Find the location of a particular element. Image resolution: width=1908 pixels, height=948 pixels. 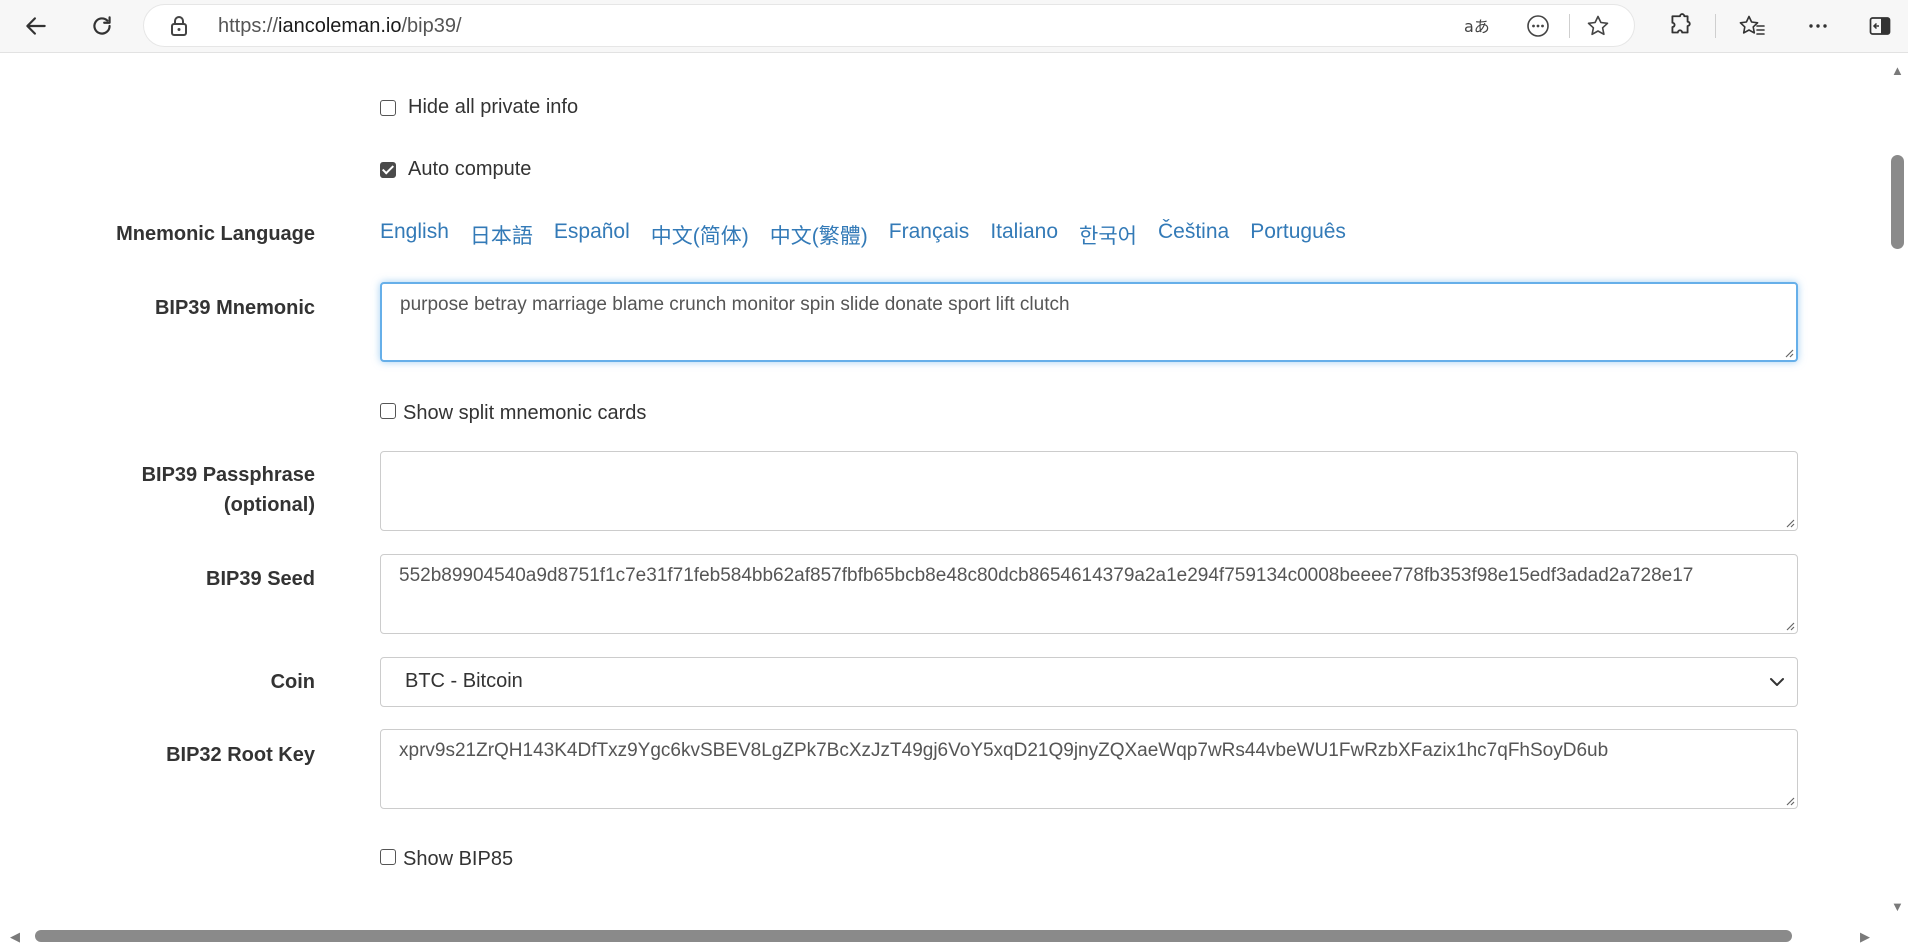

address-bar: https://iancoleman.io/bip39/ aあ is located at coordinates (889, 25).